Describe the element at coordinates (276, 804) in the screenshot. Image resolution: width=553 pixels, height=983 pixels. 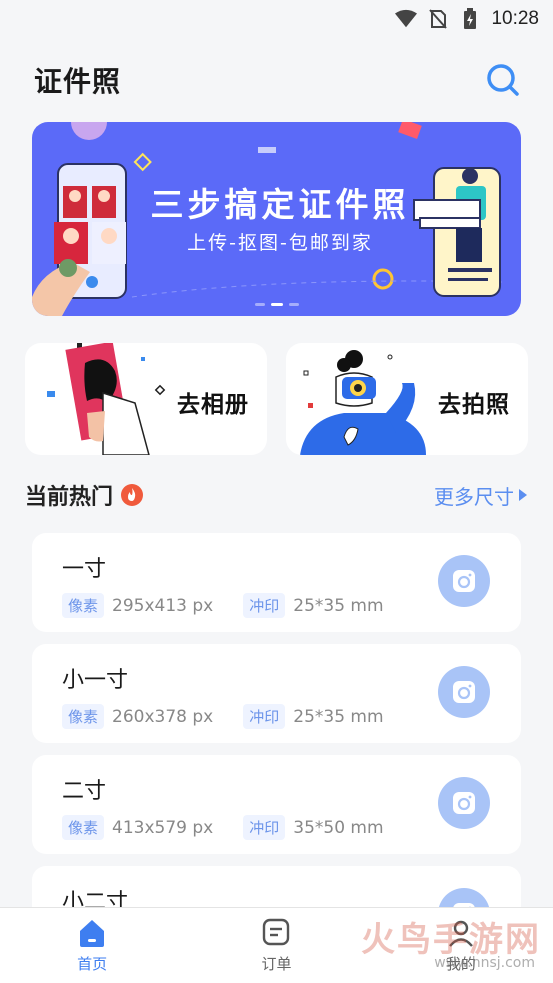
I see `size-card-3: 二寸 像素 413x579 px 冲印 35*50 mm` at that location.